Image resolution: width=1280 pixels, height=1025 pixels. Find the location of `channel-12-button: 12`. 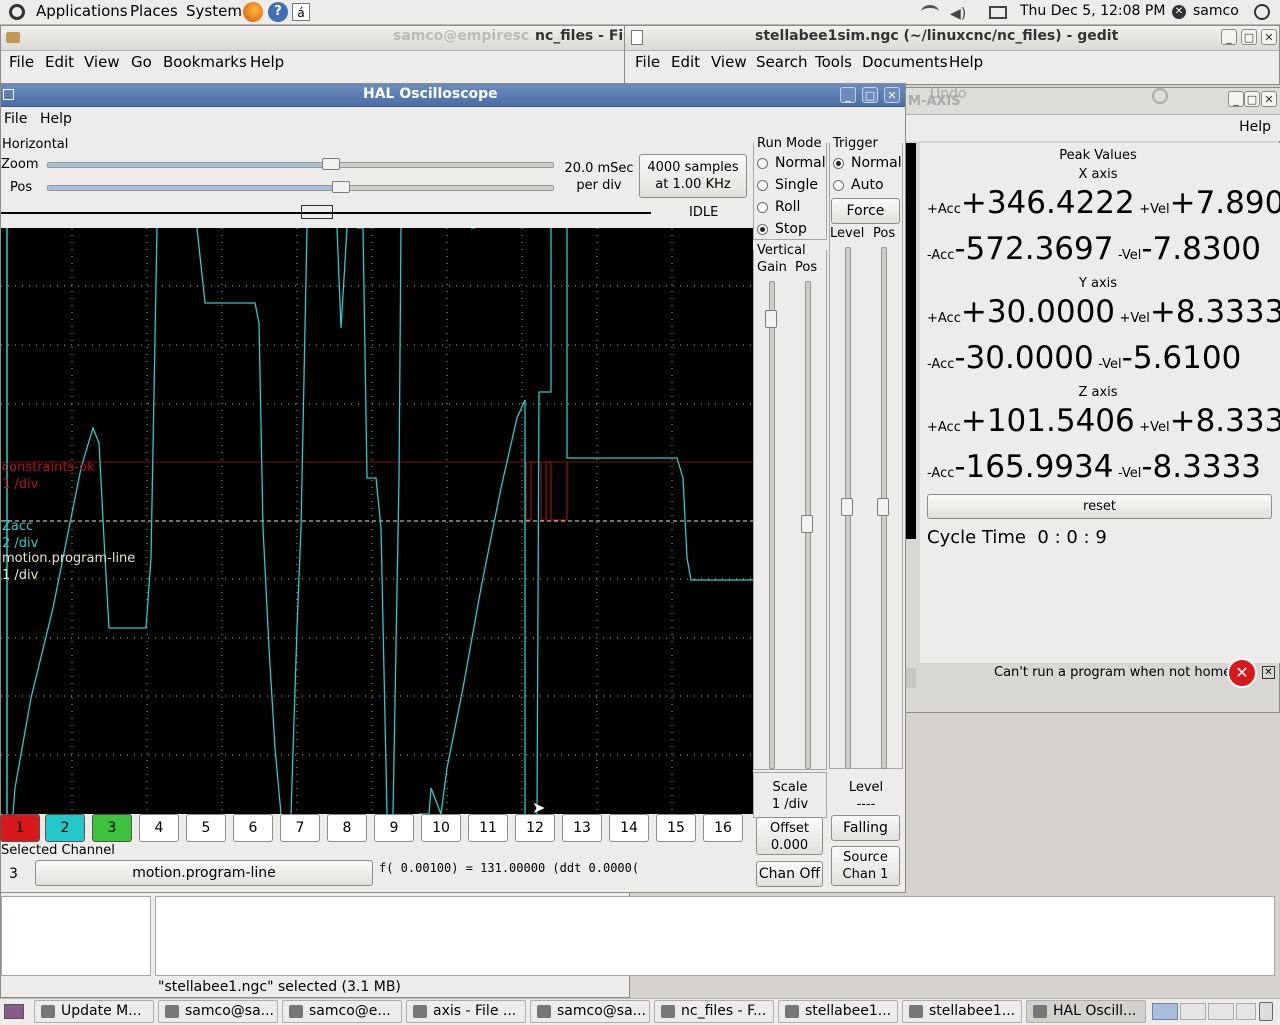

channel-12-button: 12 is located at coordinates (535, 828).